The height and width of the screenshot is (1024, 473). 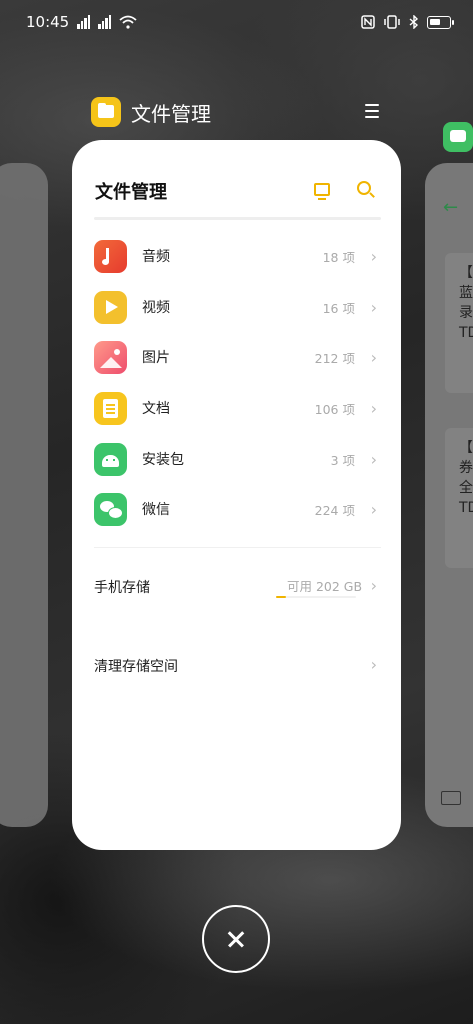 What do you see at coordinates (451, 207) in the screenshot?
I see `back-arrow-icon: ←` at bounding box center [451, 207].